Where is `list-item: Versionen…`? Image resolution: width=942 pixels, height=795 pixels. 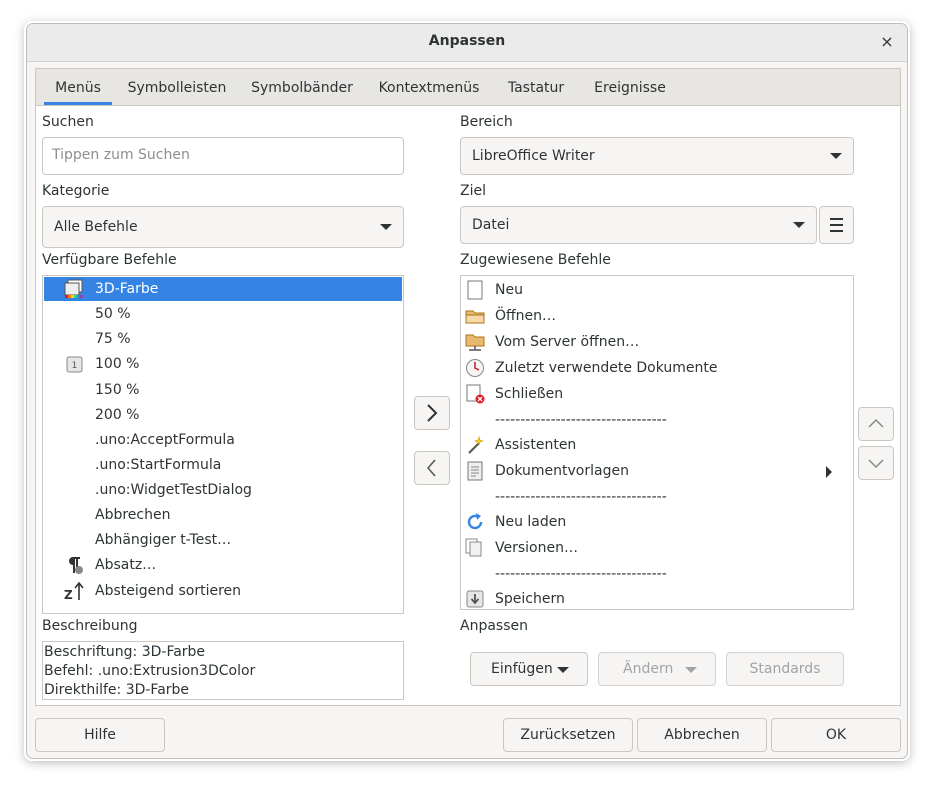
list-item: Versionen… is located at coordinates (657, 548).